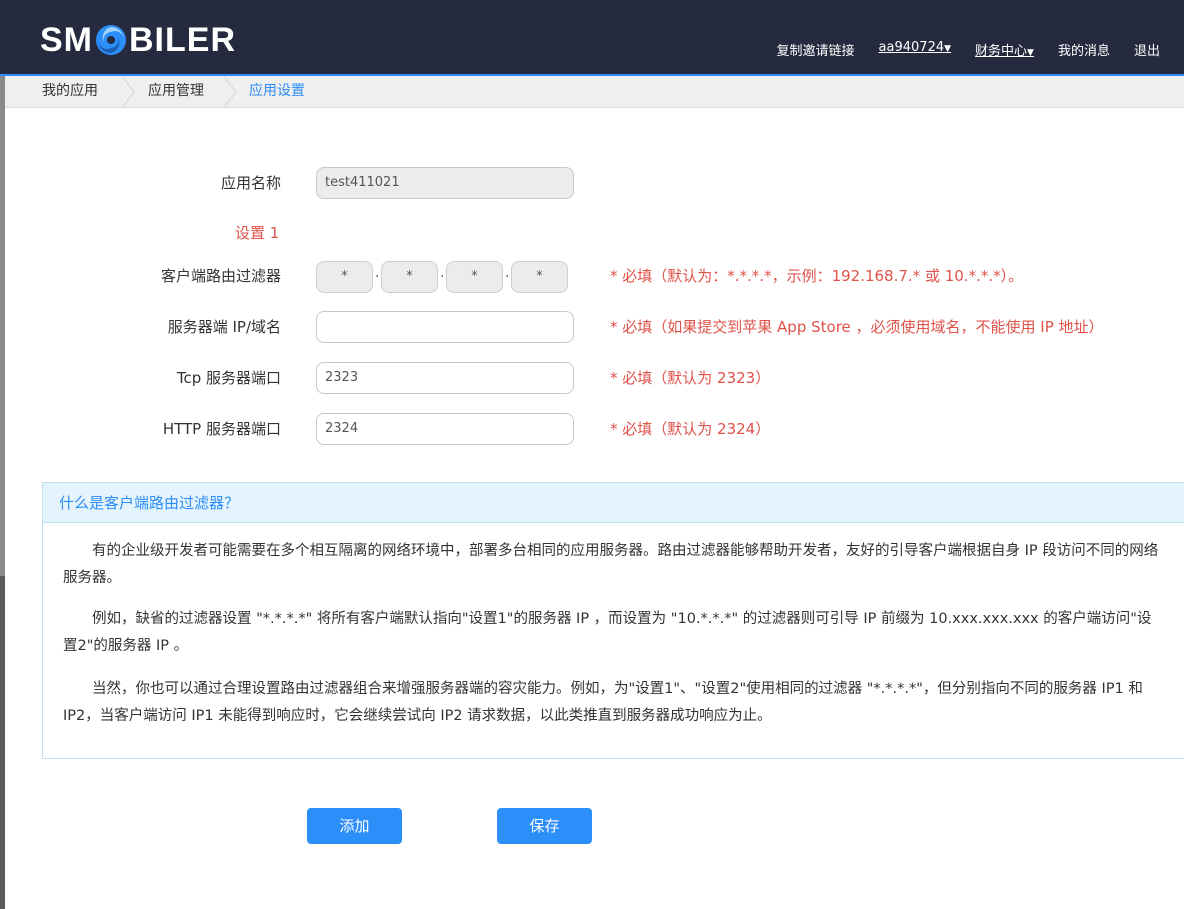 This screenshot has width=1184, height=909. What do you see at coordinates (445, 378) in the screenshot?
I see `tcp-port-input: 2323` at bounding box center [445, 378].